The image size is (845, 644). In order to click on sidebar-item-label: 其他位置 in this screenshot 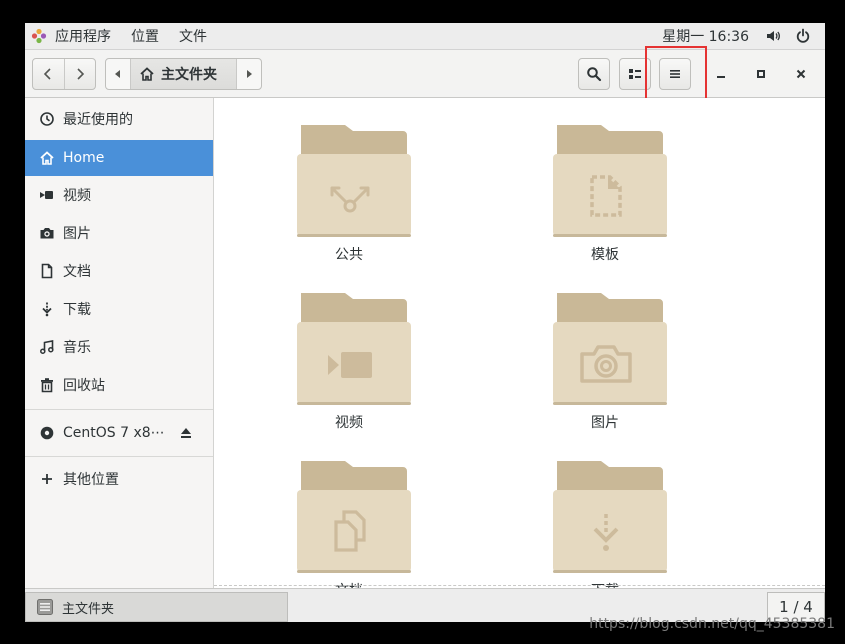, I will do `click(91, 480)`.